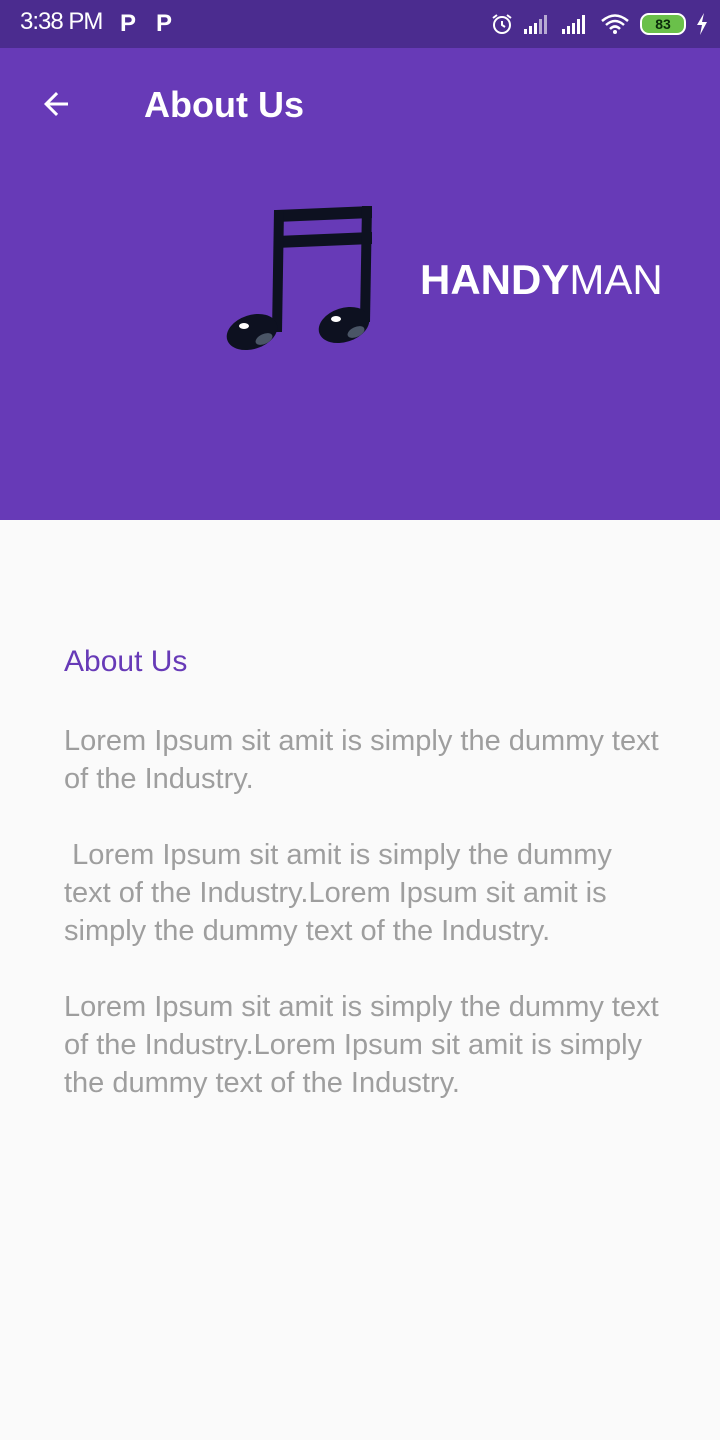 The height and width of the screenshot is (1440, 720). What do you see at coordinates (495, 279) in the screenshot?
I see `brand-bold-text: HANDY` at bounding box center [495, 279].